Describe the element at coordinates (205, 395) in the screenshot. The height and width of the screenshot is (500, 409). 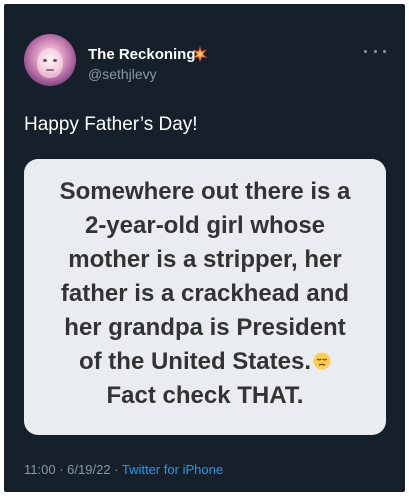
I see `media-line: Fact check THAT.` at that location.